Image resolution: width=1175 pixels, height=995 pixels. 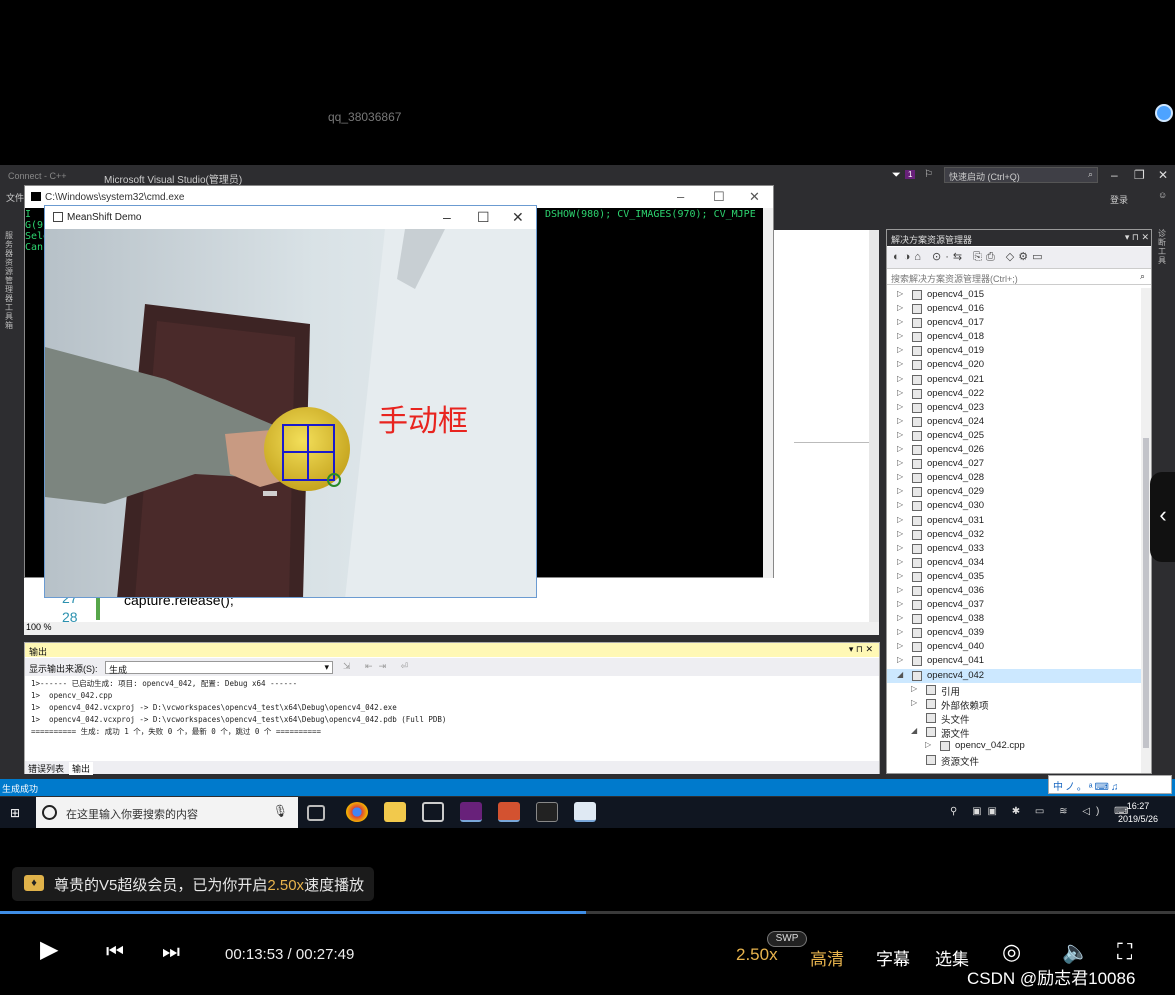 I want to click on feedback-icon: ⚐, so click(x=928, y=174).